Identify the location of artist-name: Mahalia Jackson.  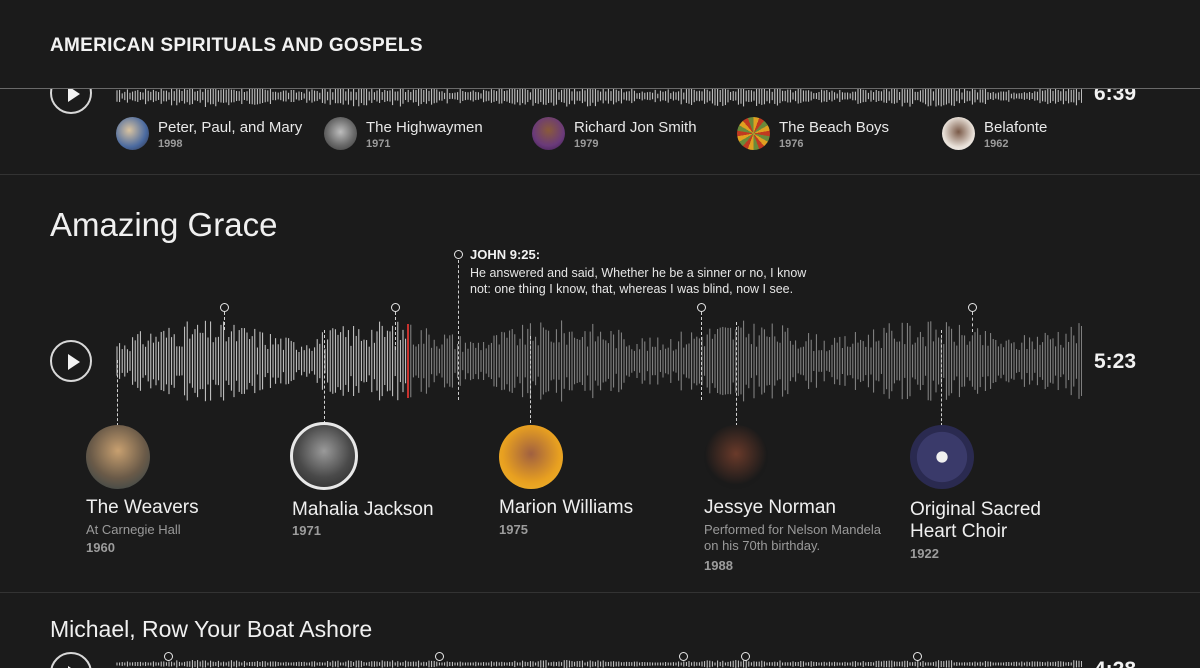
(363, 509).